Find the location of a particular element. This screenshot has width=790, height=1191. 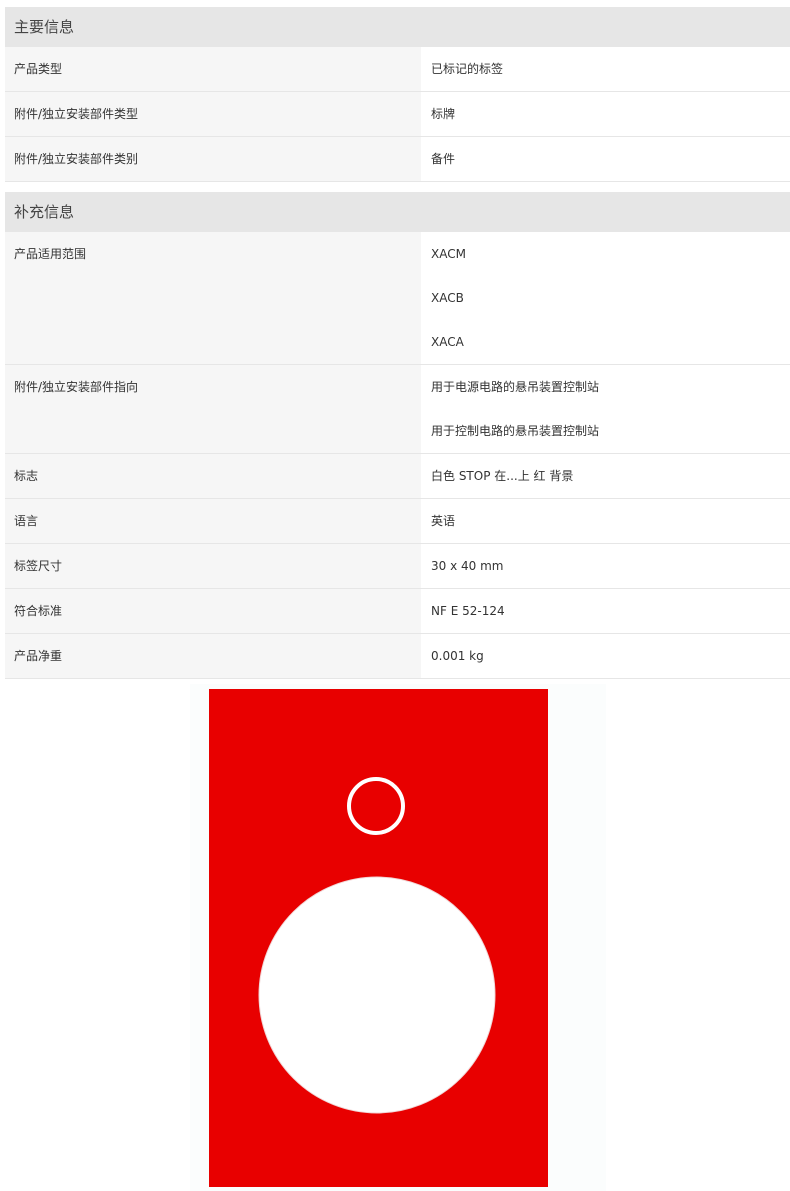

spec-row: 标志 白色 STOP 在...上 红 背景 is located at coordinates (397, 476).